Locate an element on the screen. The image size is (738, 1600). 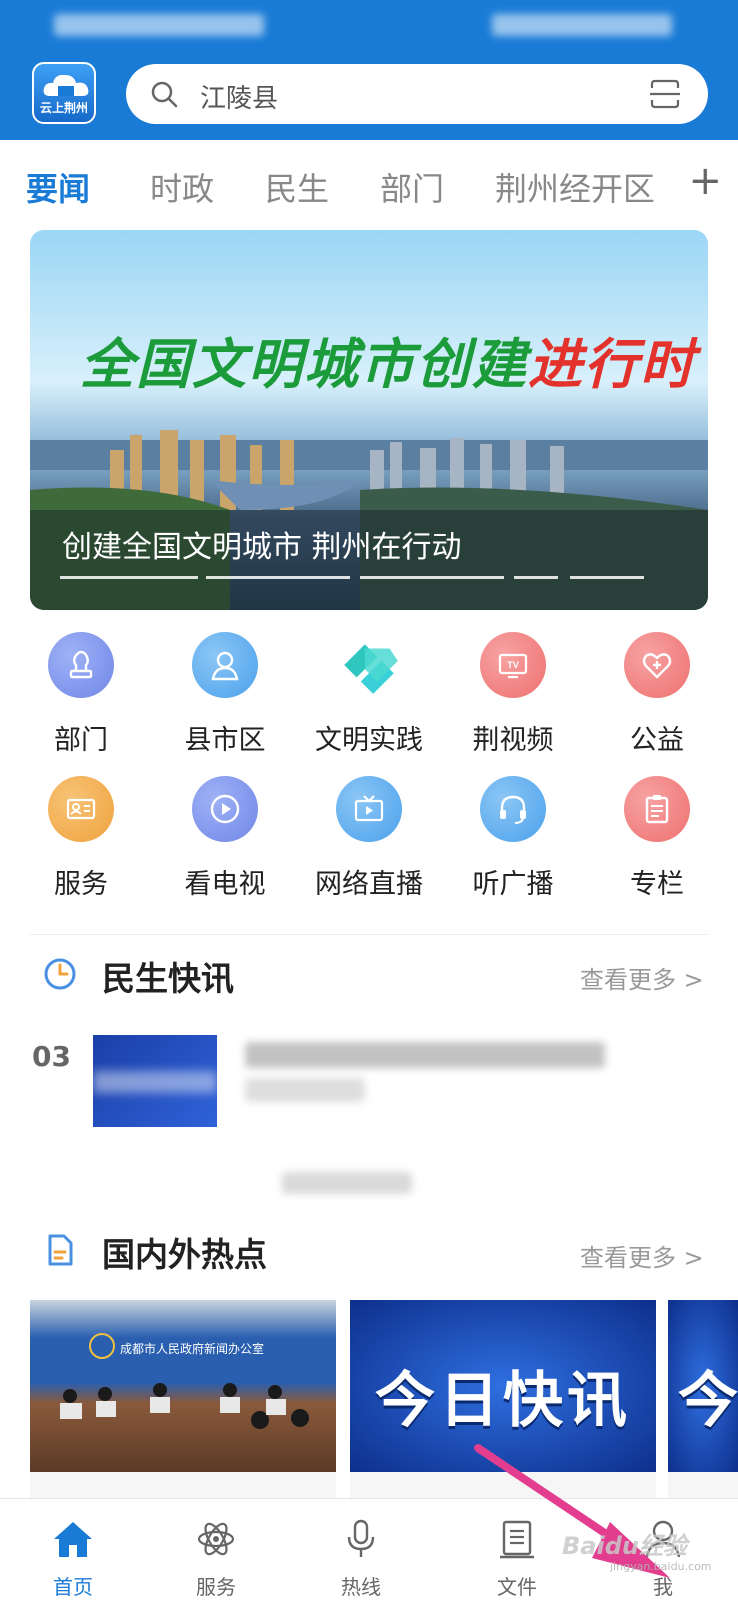
status-bar is located at coordinates (369, 26).